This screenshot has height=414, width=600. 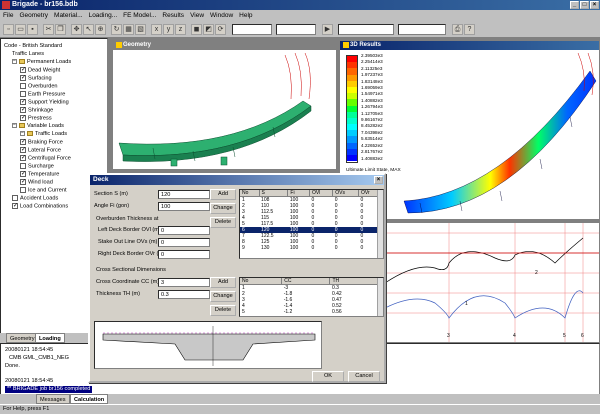 I want to click on cancel-button: Cancel, so click(x=364, y=376).